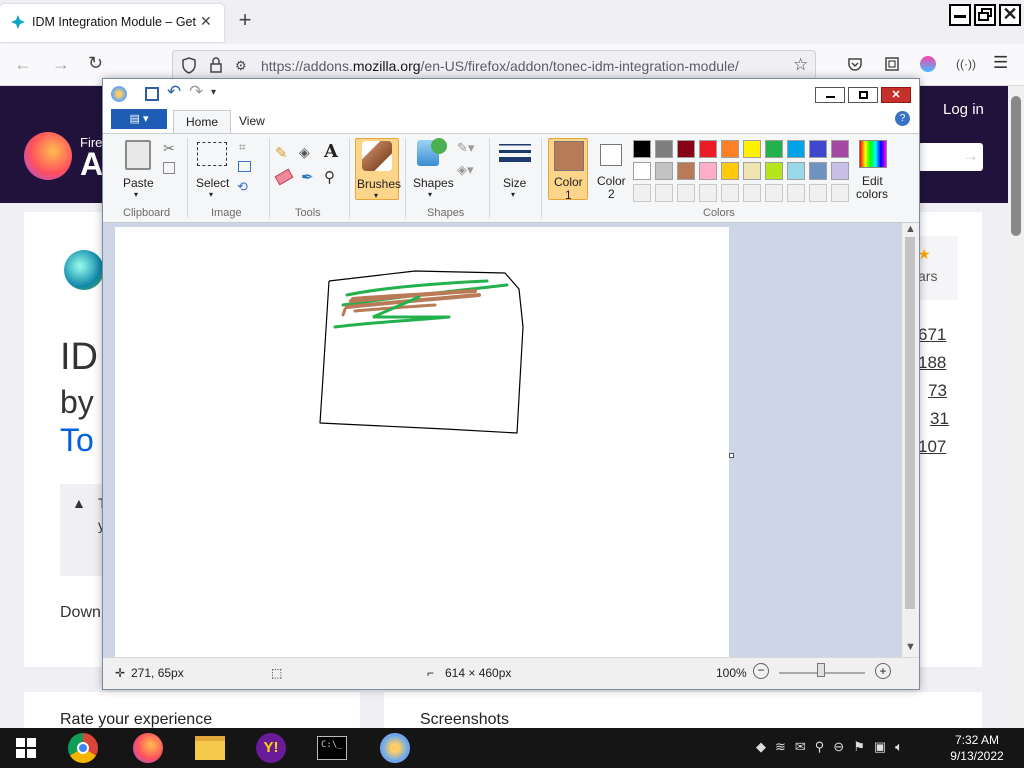  Describe the element at coordinates (465, 170) in the screenshot. I see `shape-fill-icon: ◈▾` at that location.